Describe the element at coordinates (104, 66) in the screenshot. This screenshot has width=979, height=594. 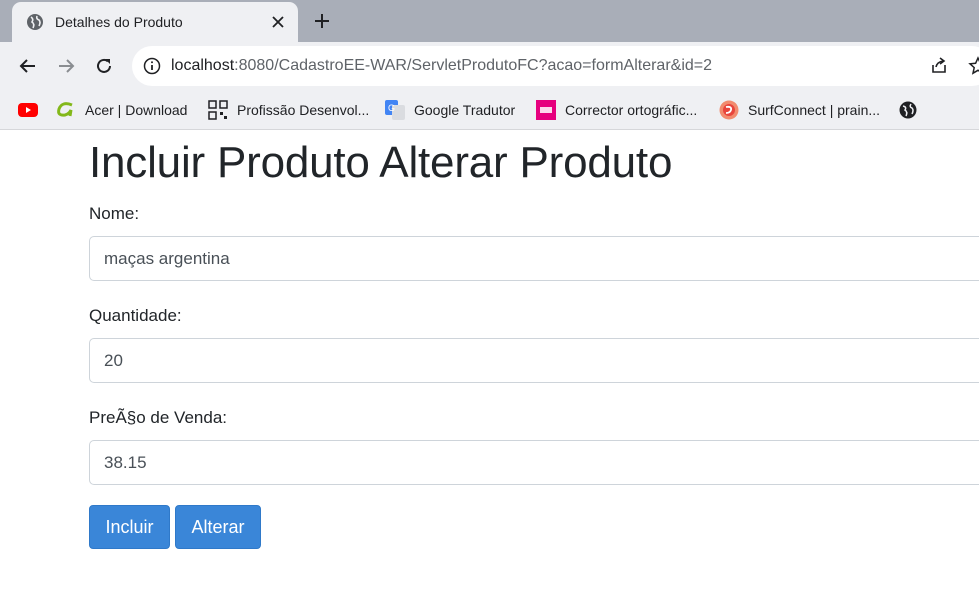
I see `reload-icon` at that location.